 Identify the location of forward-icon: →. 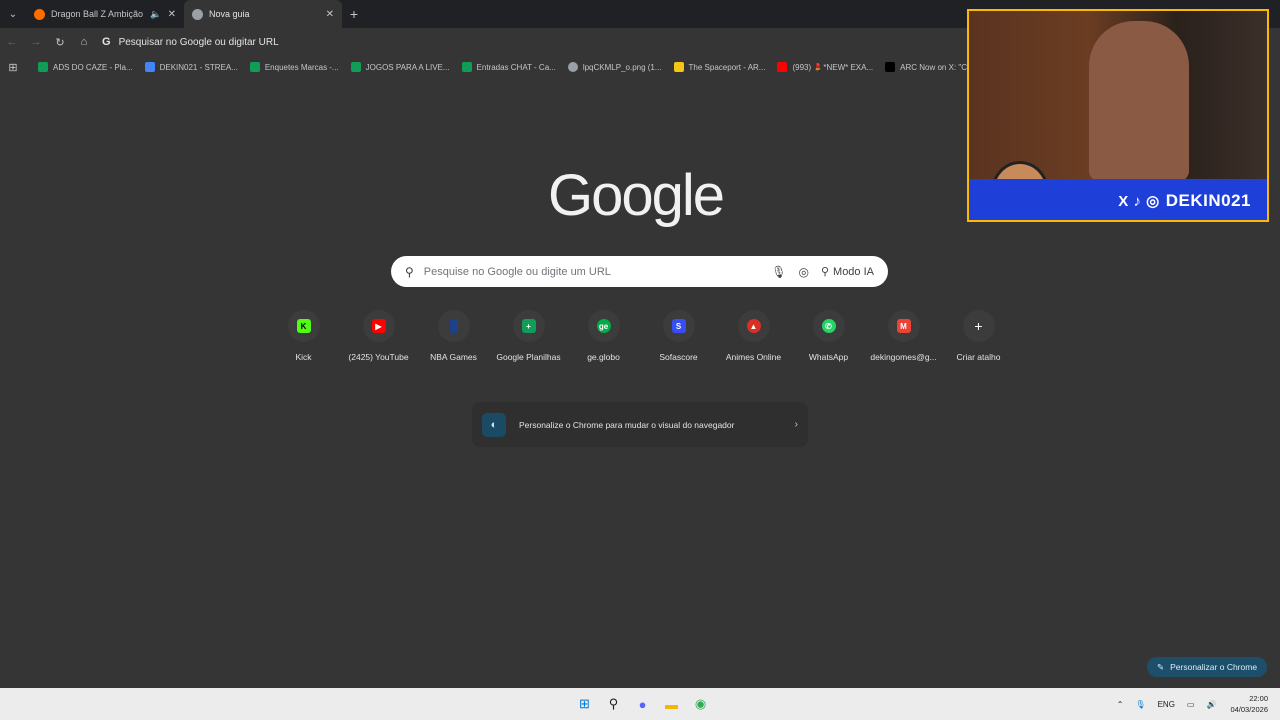
(36, 42).